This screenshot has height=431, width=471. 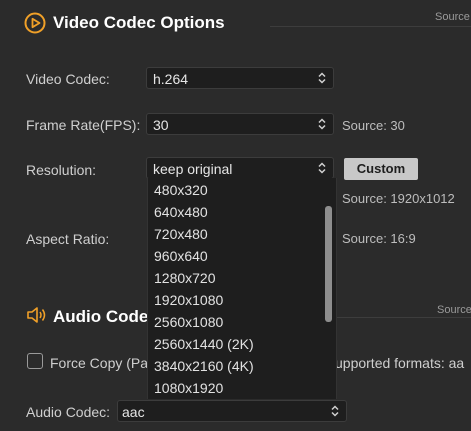 What do you see at coordinates (35, 23) in the screenshot?
I see `play-circle-icon` at bounding box center [35, 23].